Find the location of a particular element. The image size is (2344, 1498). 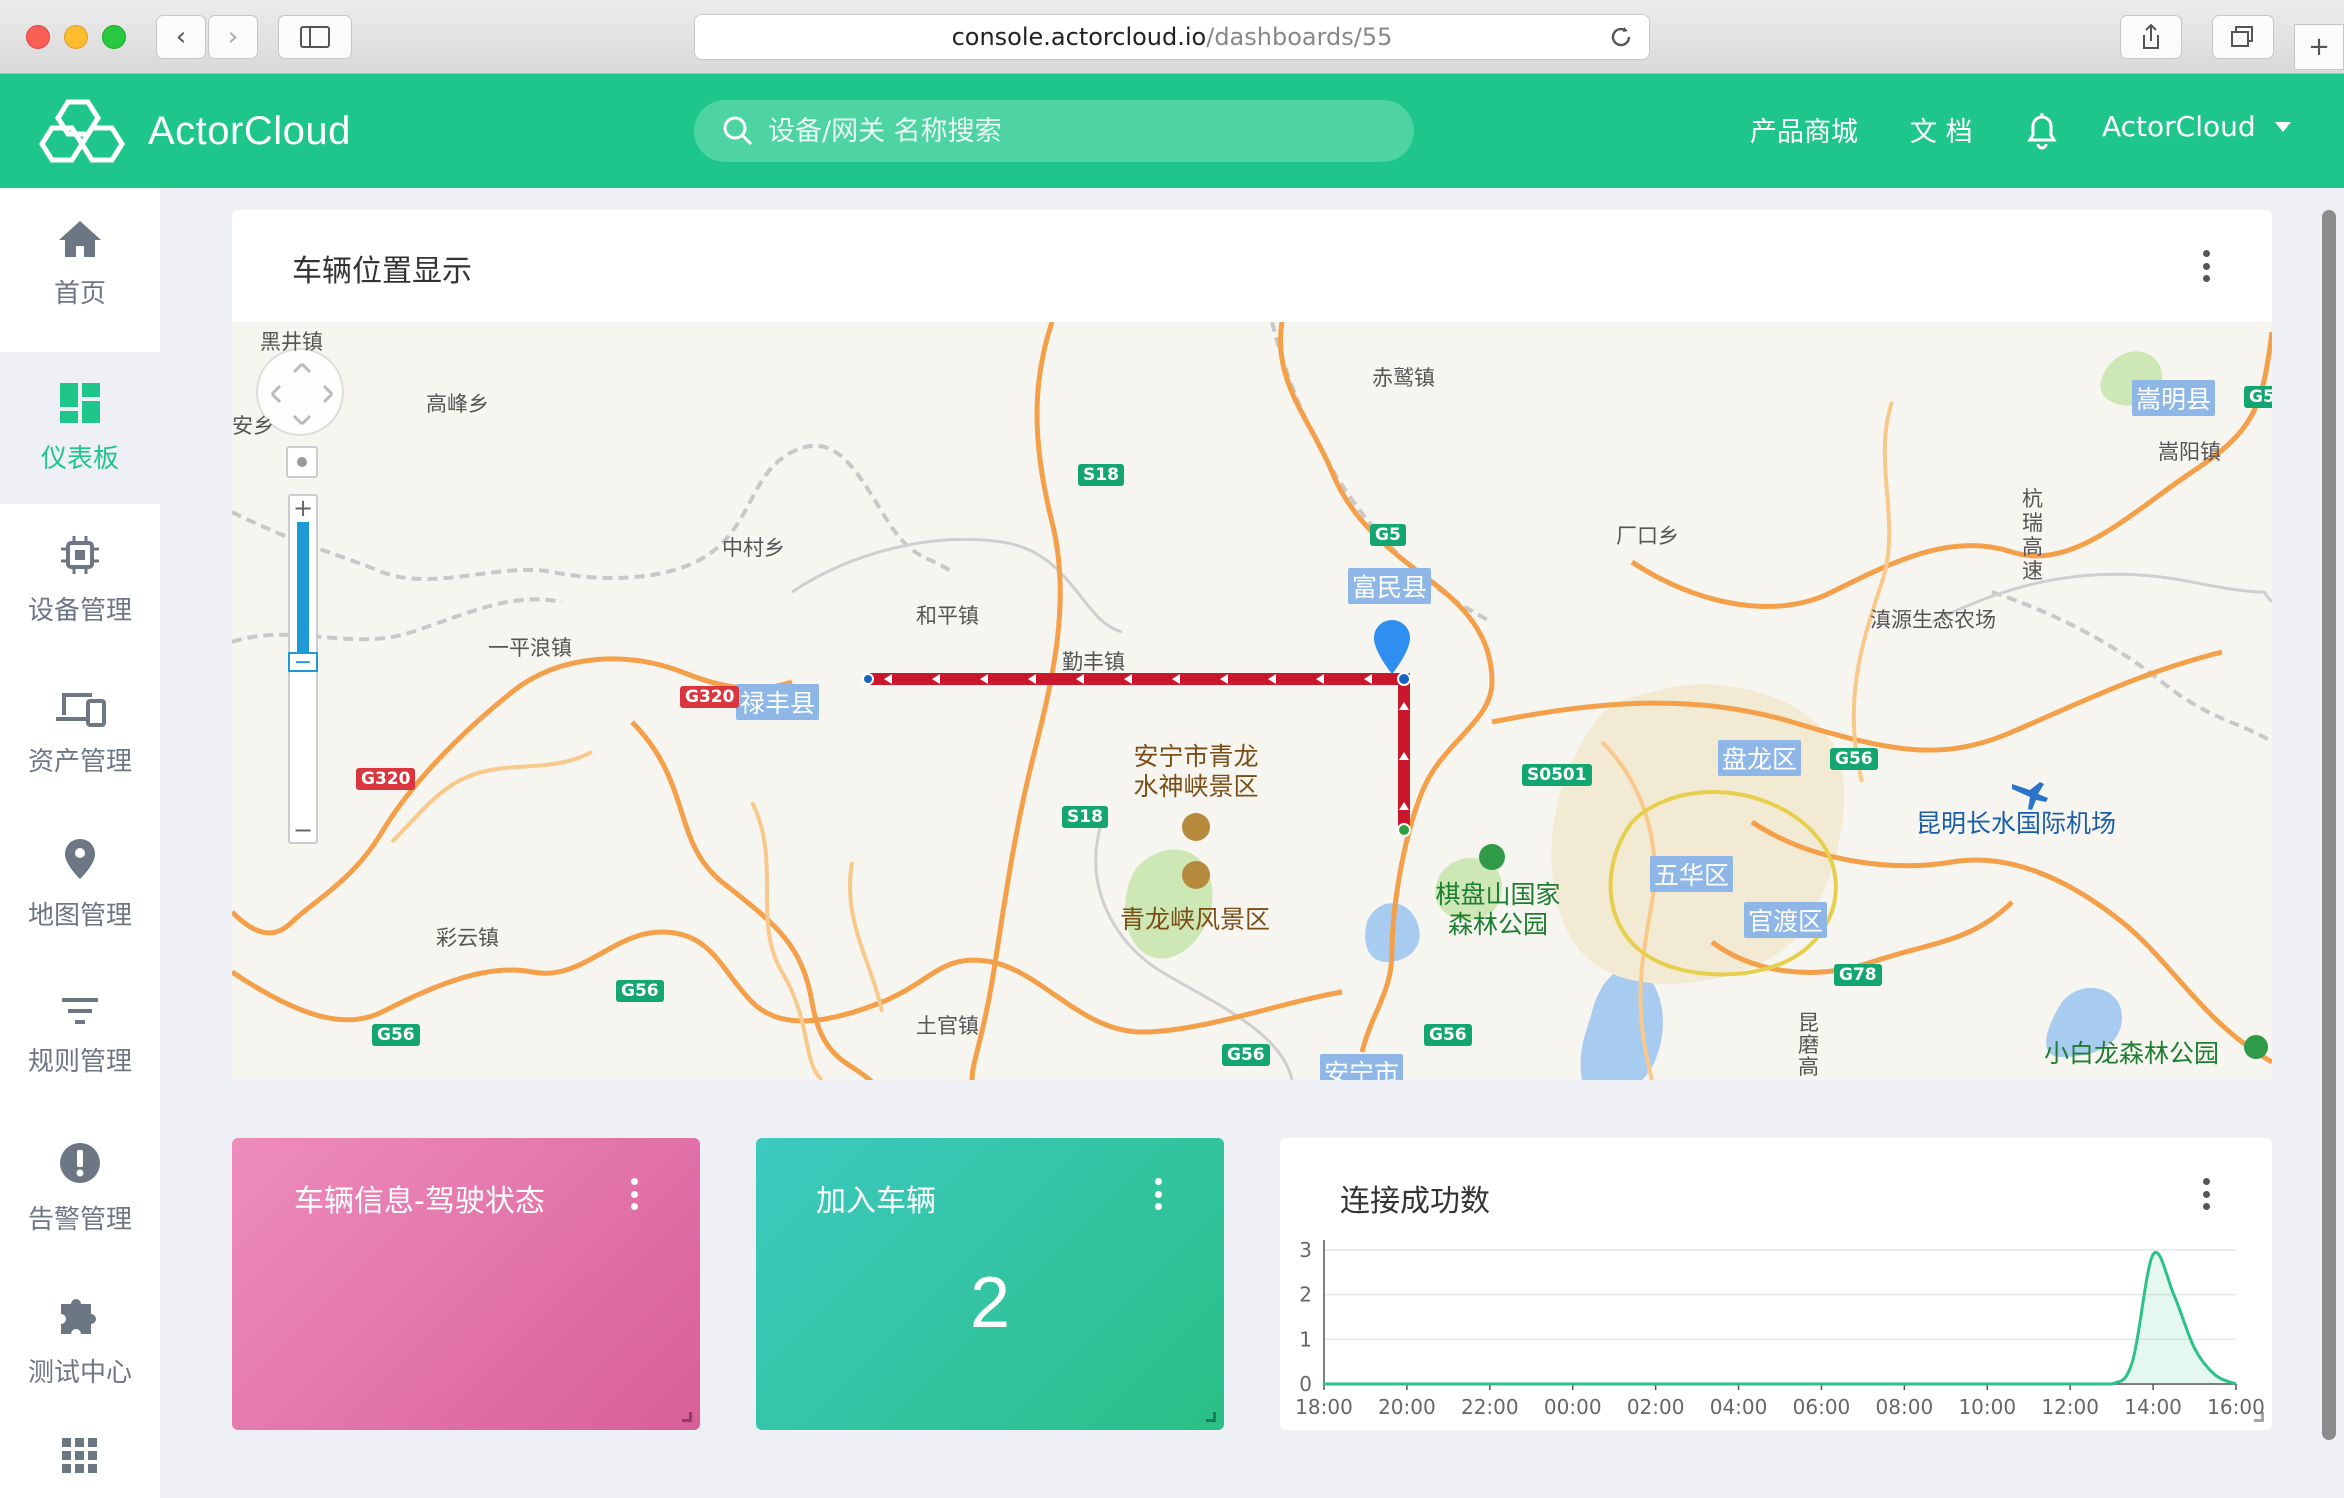

share-button is located at coordinates (2151, 37).